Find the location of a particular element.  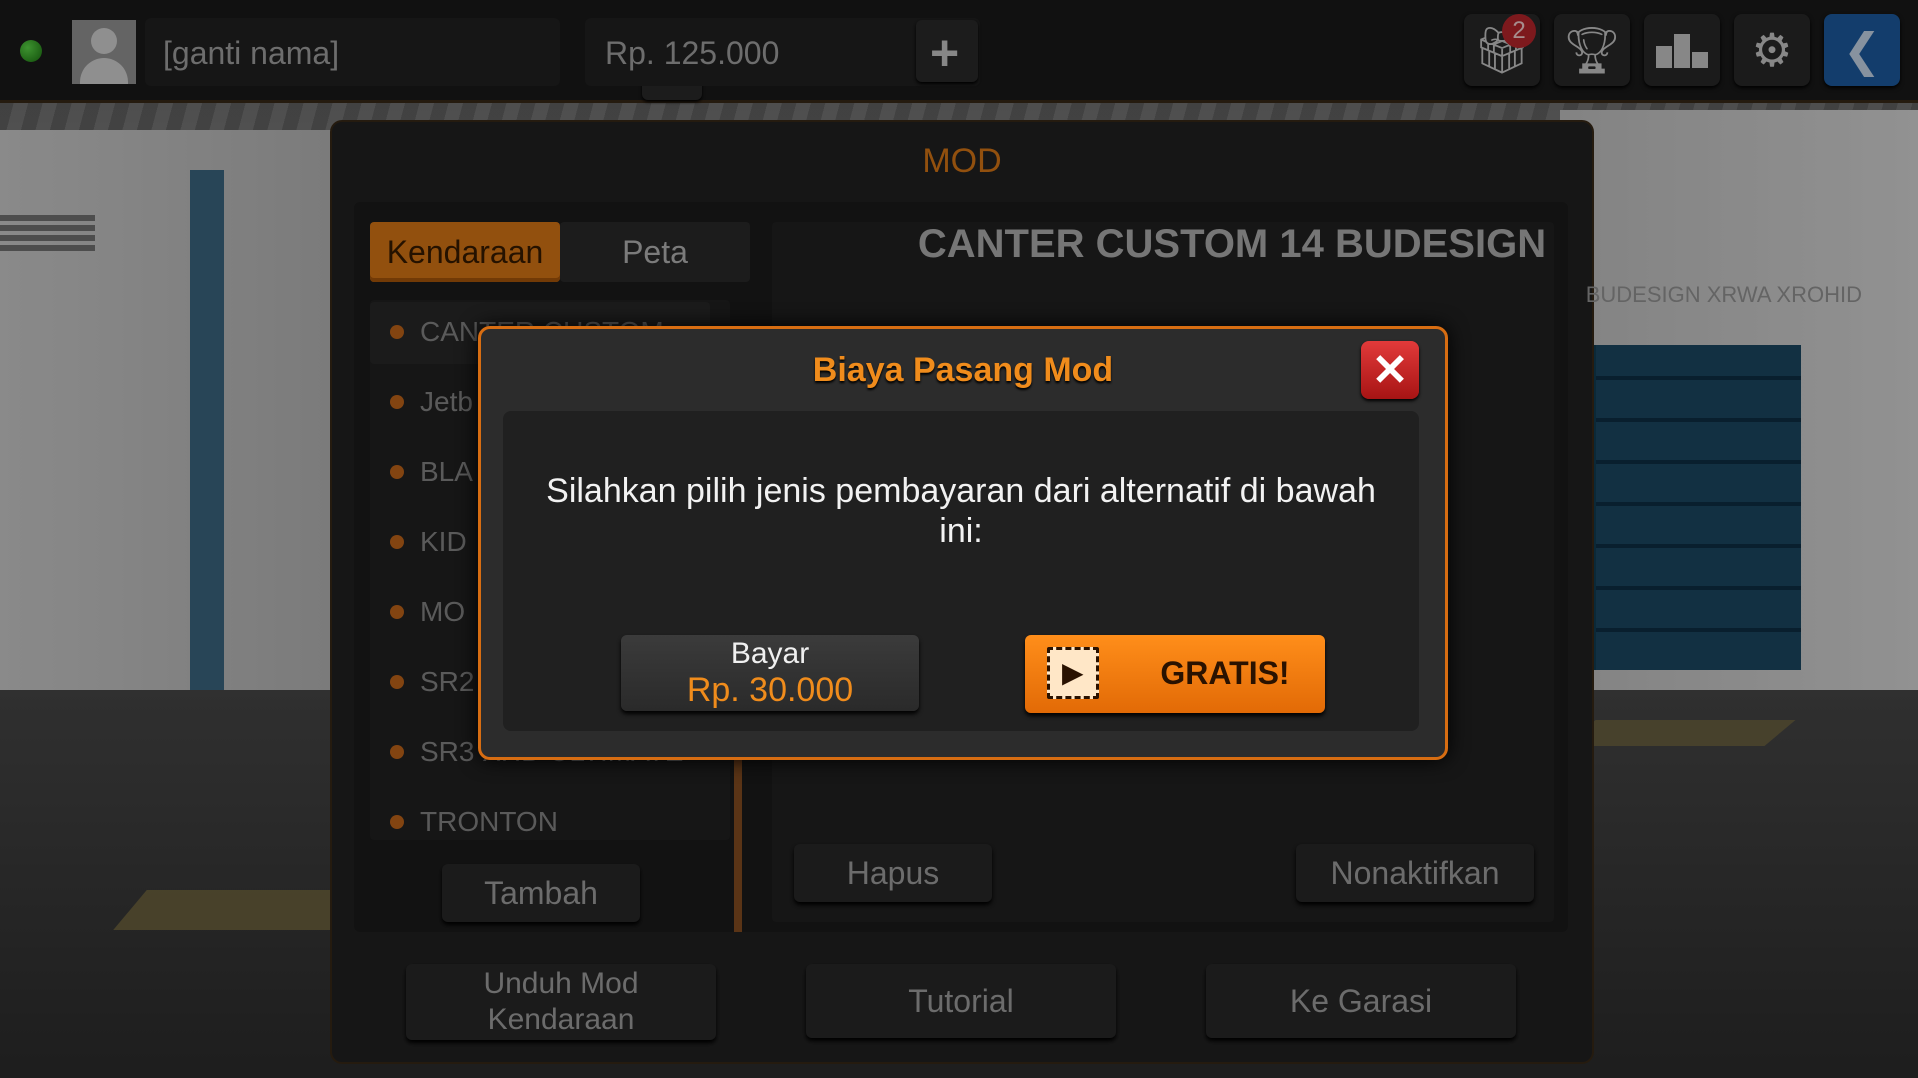

trophy-icon: 🏆︎ is located at coordinates (1592, 50).